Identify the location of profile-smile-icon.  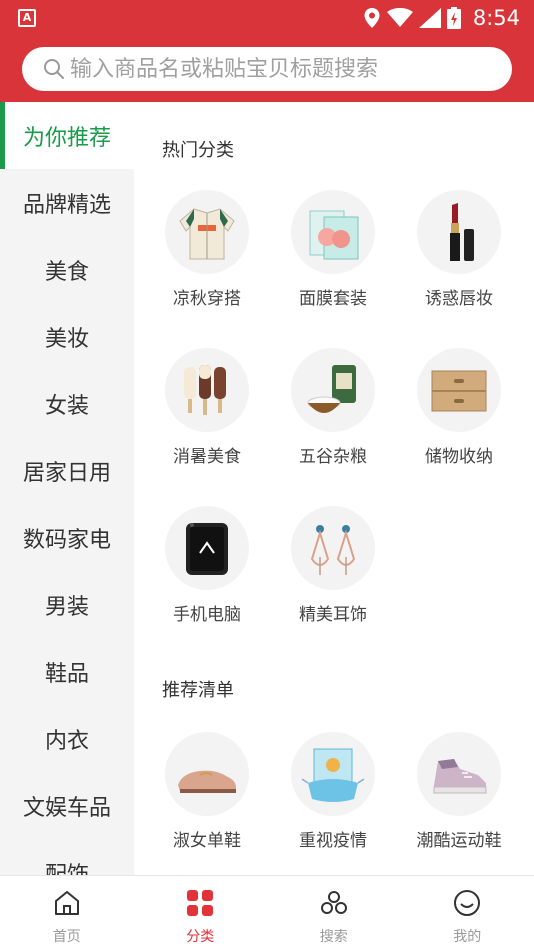
(467, 903).